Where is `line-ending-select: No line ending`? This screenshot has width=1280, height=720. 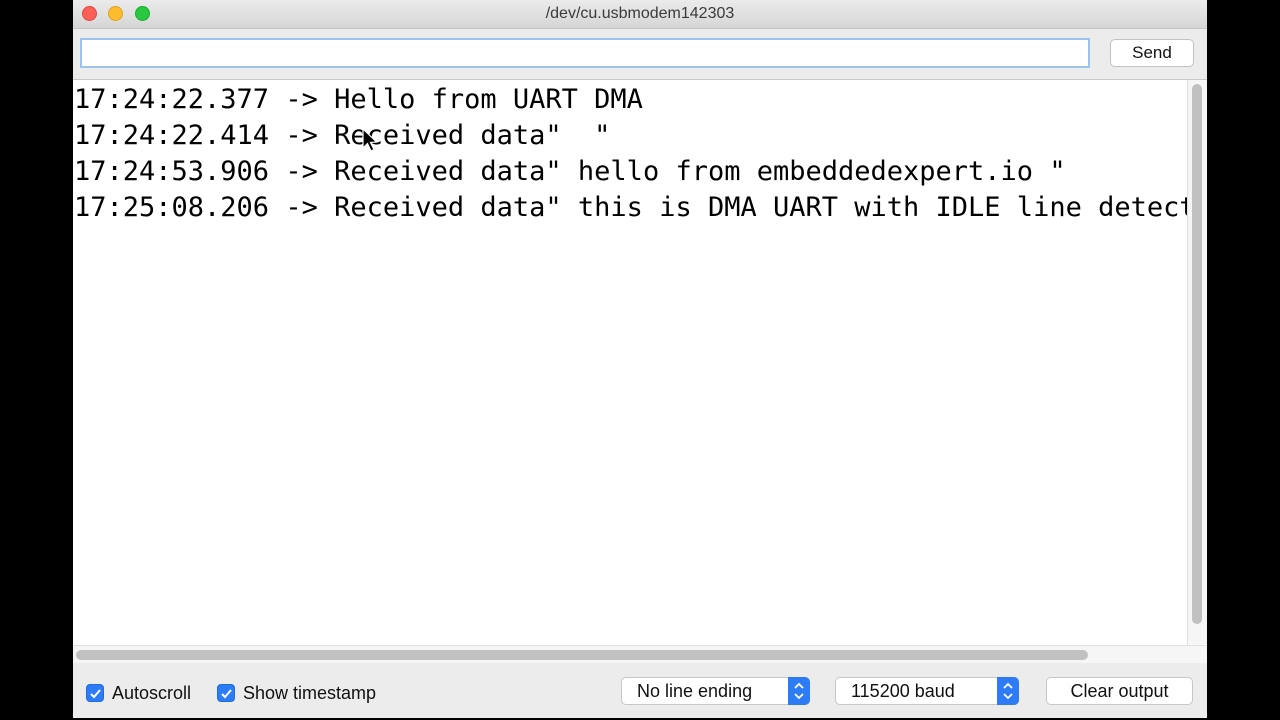 line-ending-select: No line ending is located at coordinates (715, 691).